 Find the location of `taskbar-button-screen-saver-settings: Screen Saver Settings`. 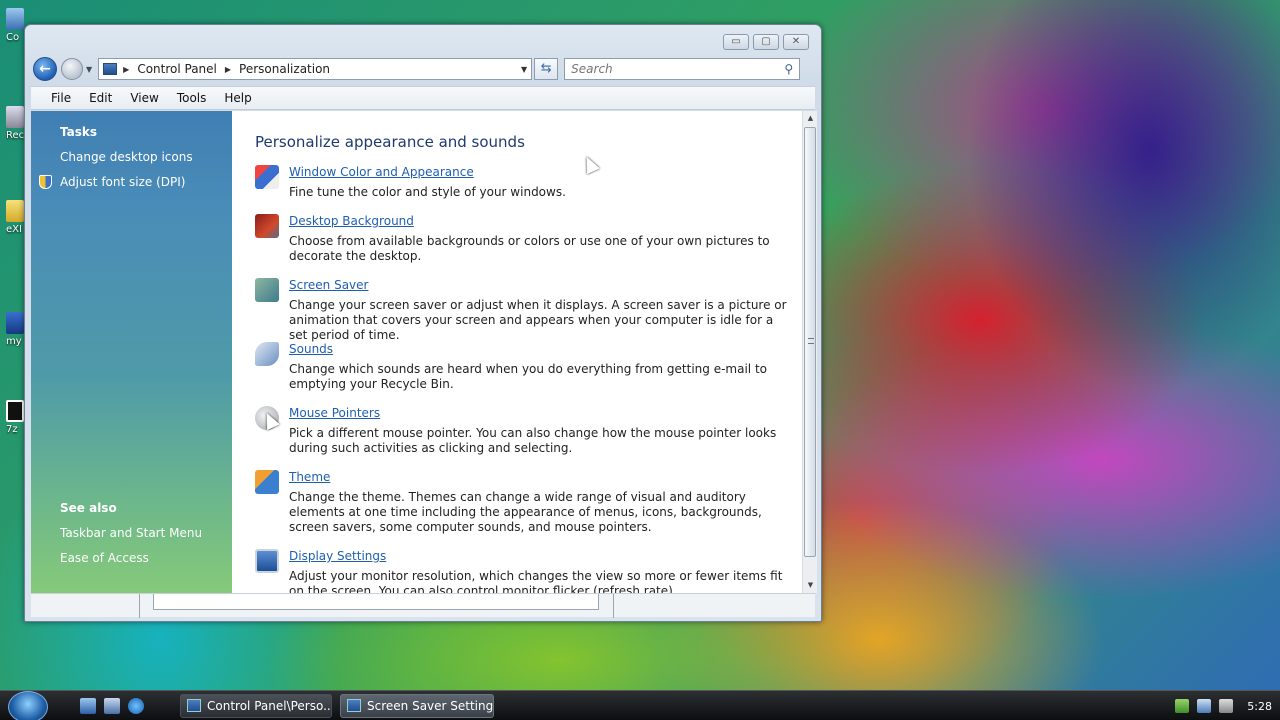

taskbar-button-screen-saver-settings: Screen Saver Settings is located at coordinates (417, 706).